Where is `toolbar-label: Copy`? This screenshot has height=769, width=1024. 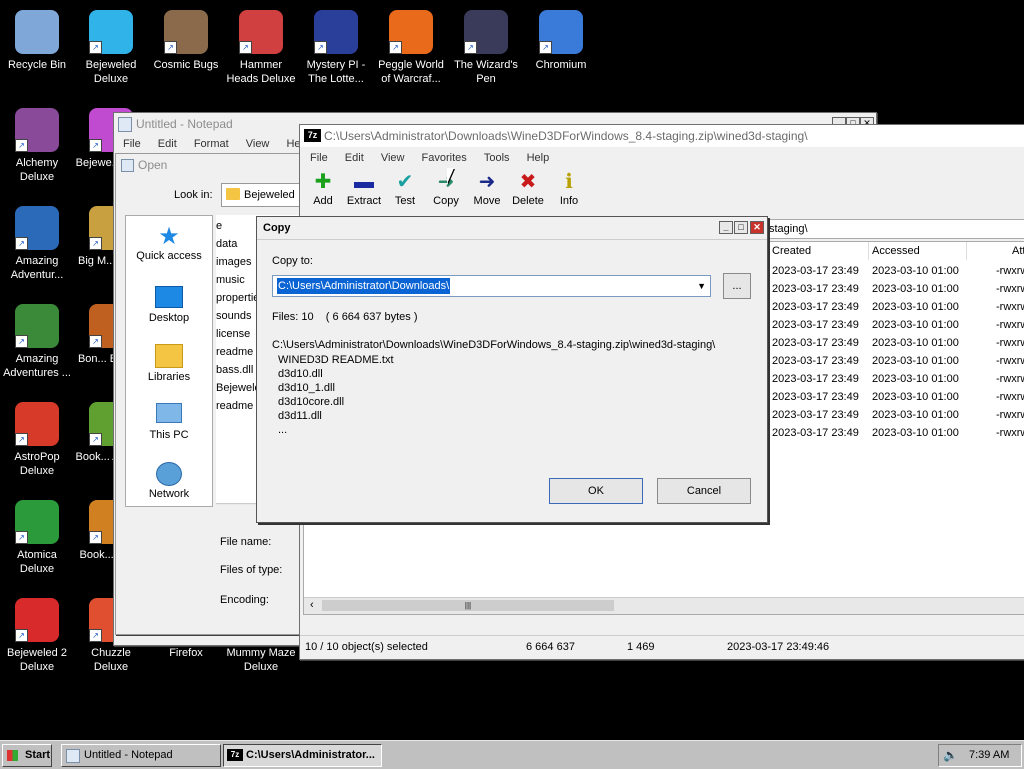
toolbar-label: Copy is located at coordinates (446, 201).